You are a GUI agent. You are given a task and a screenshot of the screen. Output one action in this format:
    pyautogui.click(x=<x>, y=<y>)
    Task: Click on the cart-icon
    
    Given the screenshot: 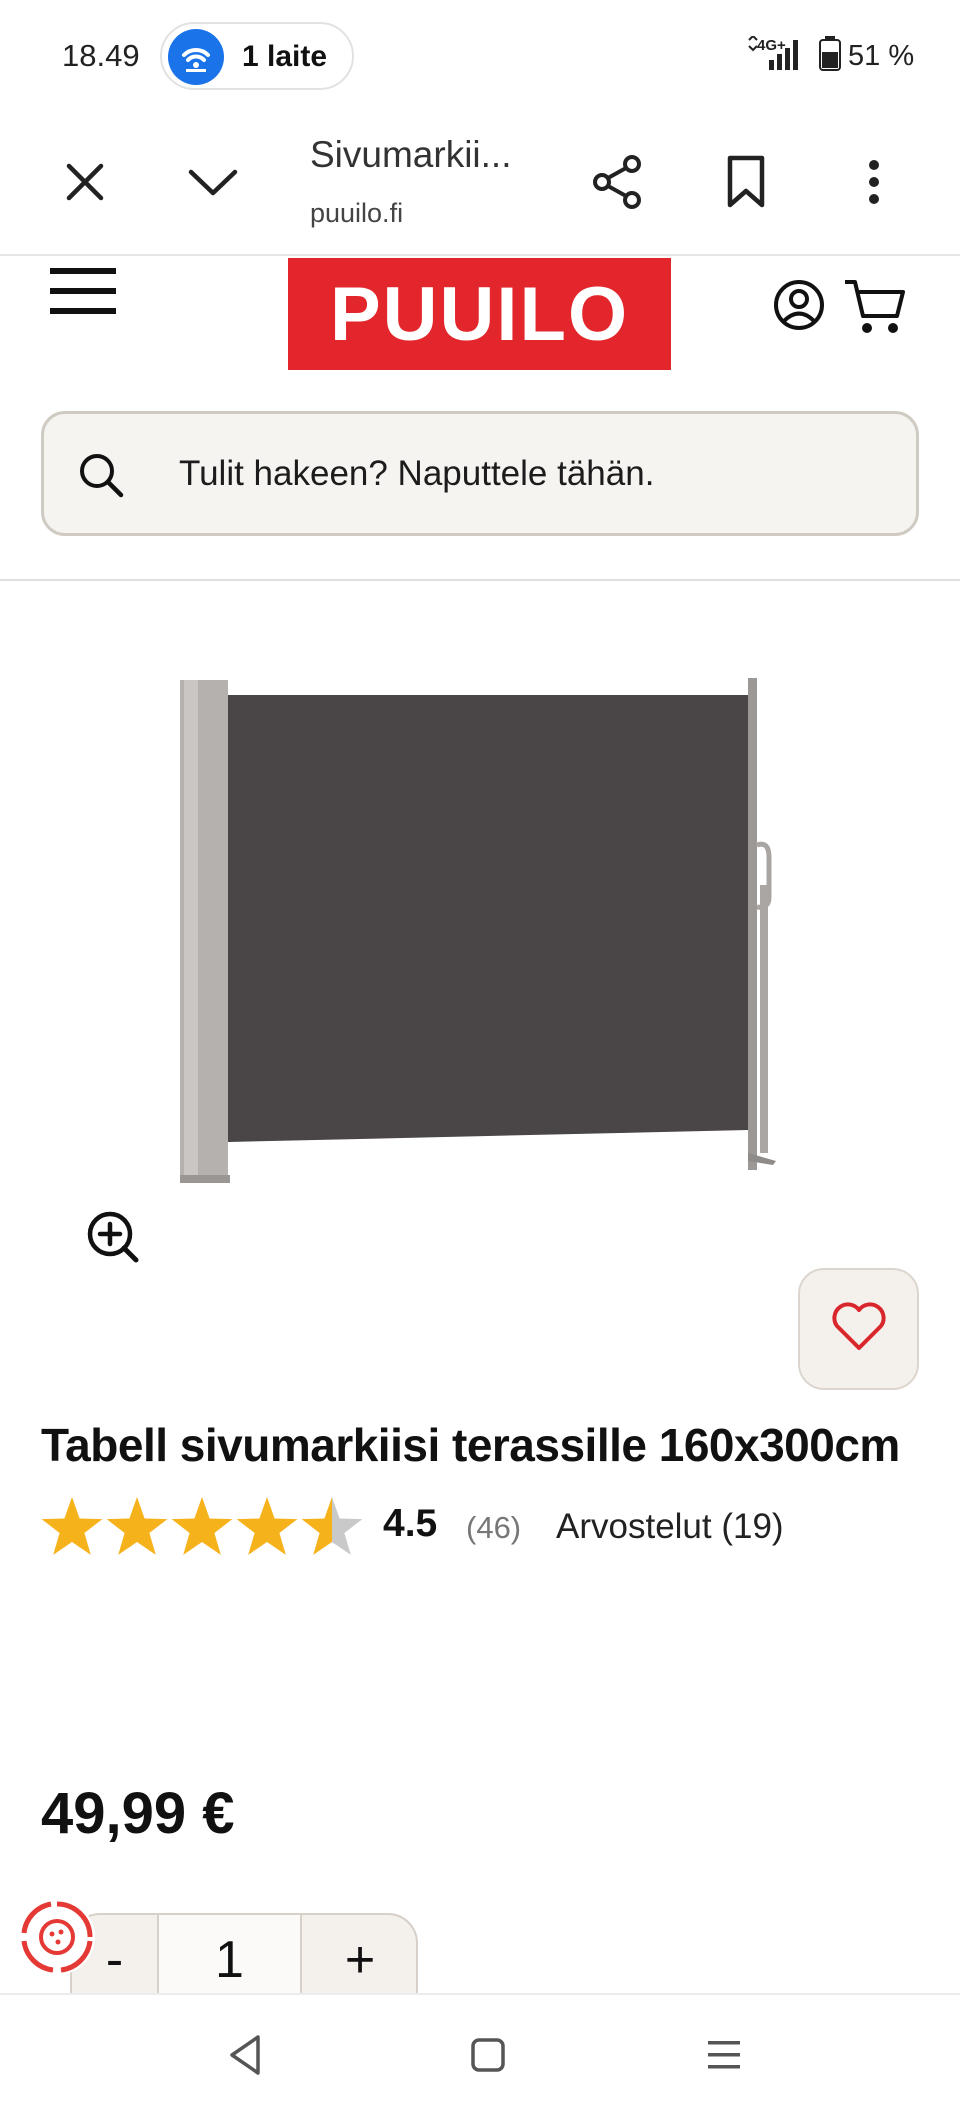 What is the action you would take?
    pyautogui.click(x=875, y=307)
    